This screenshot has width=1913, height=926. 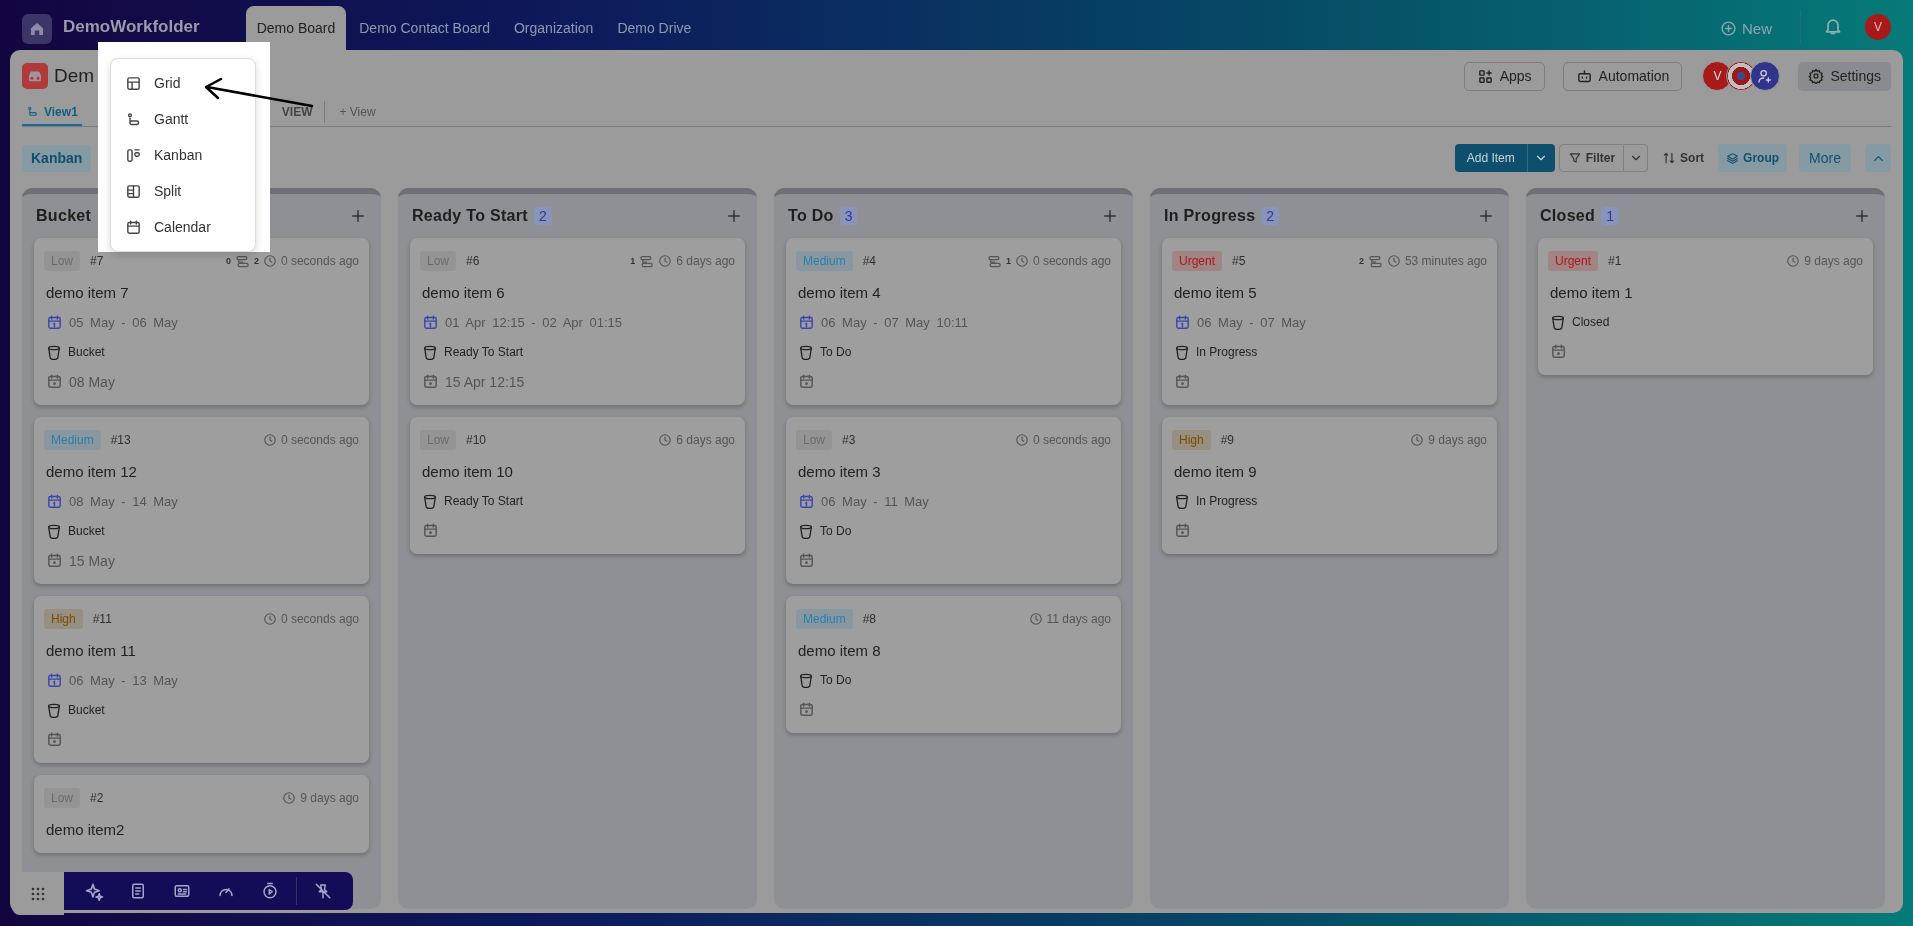 I want to click on invite-member-button, so click(x=1765, y=76).